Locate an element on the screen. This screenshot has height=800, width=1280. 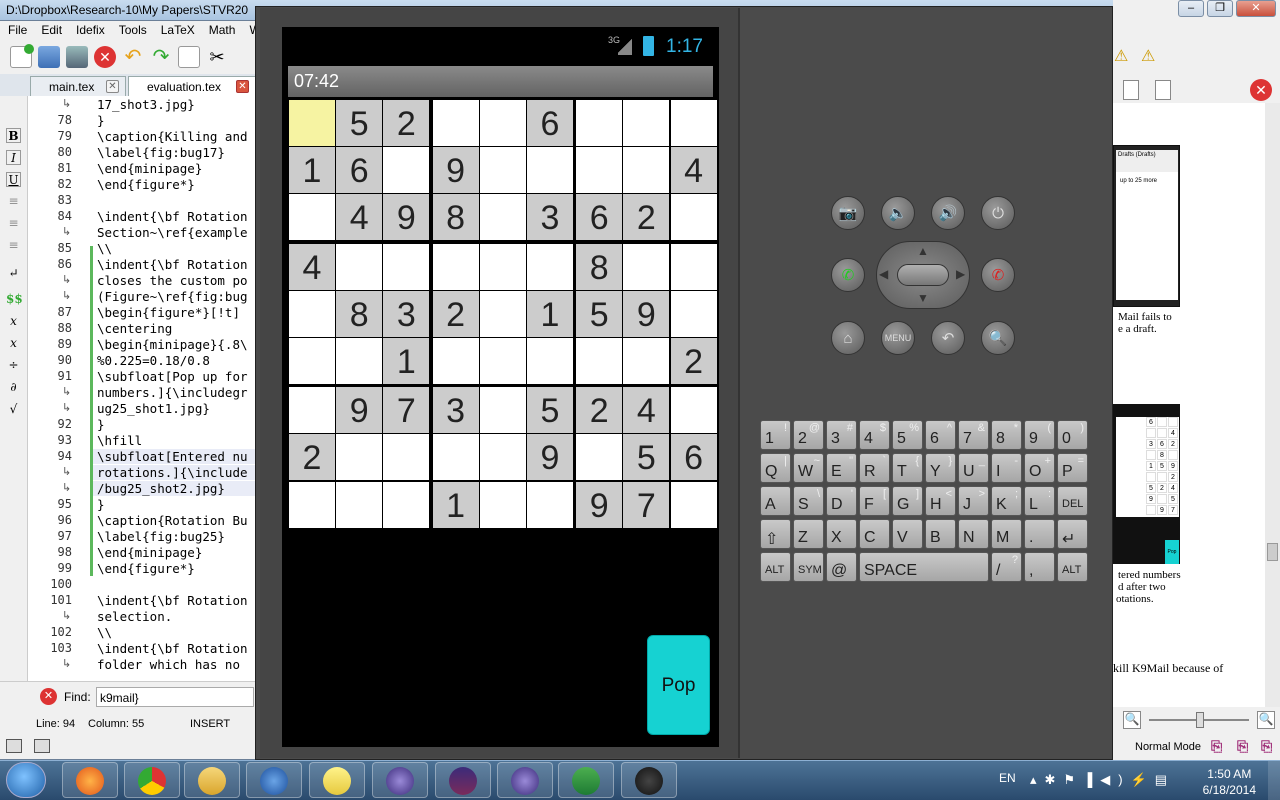
panel-toggle-icon is located at coordinates (42, 746).